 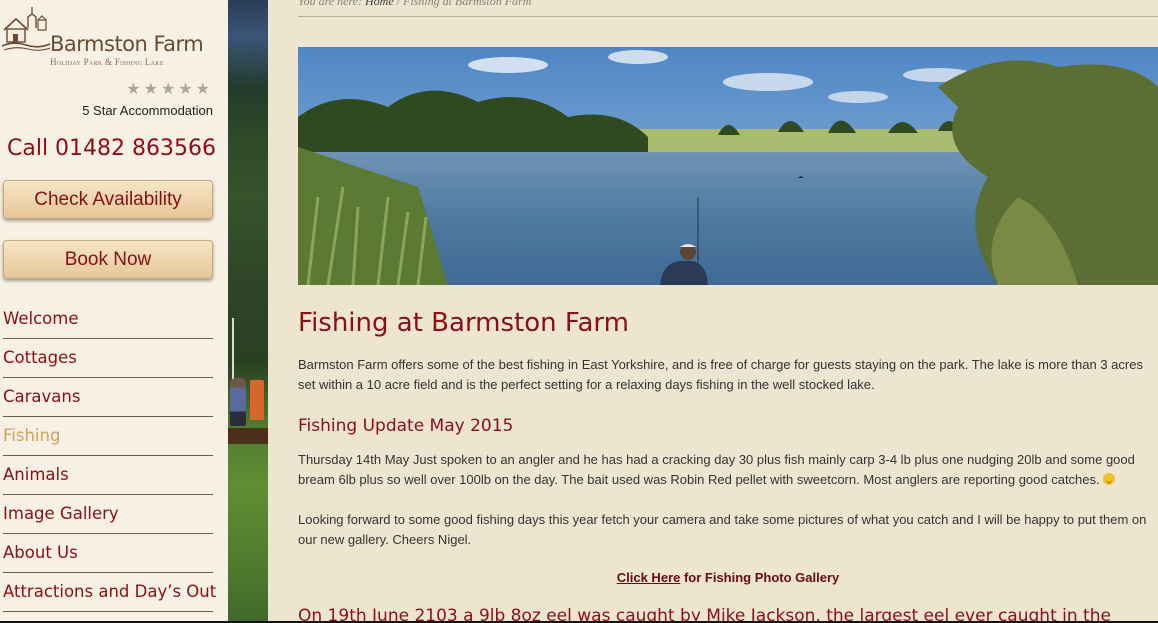 I want to click on gallery-link-line: Click Here for Fishing Photo Gallery, so click(x=728, y=577).